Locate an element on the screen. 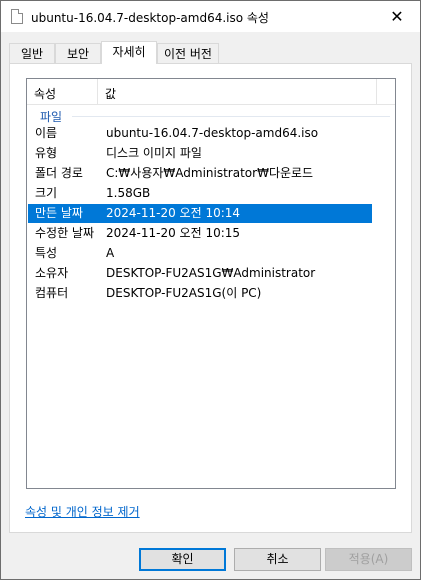 The height and width of the screenshot is (580, 421). property-name: 특성 is located at coordinates (46, 253).